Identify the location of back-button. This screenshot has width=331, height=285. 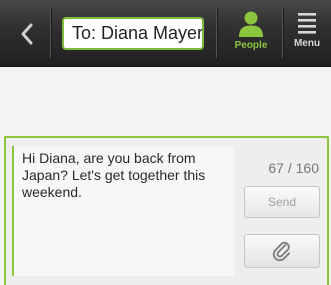
(27, 34).